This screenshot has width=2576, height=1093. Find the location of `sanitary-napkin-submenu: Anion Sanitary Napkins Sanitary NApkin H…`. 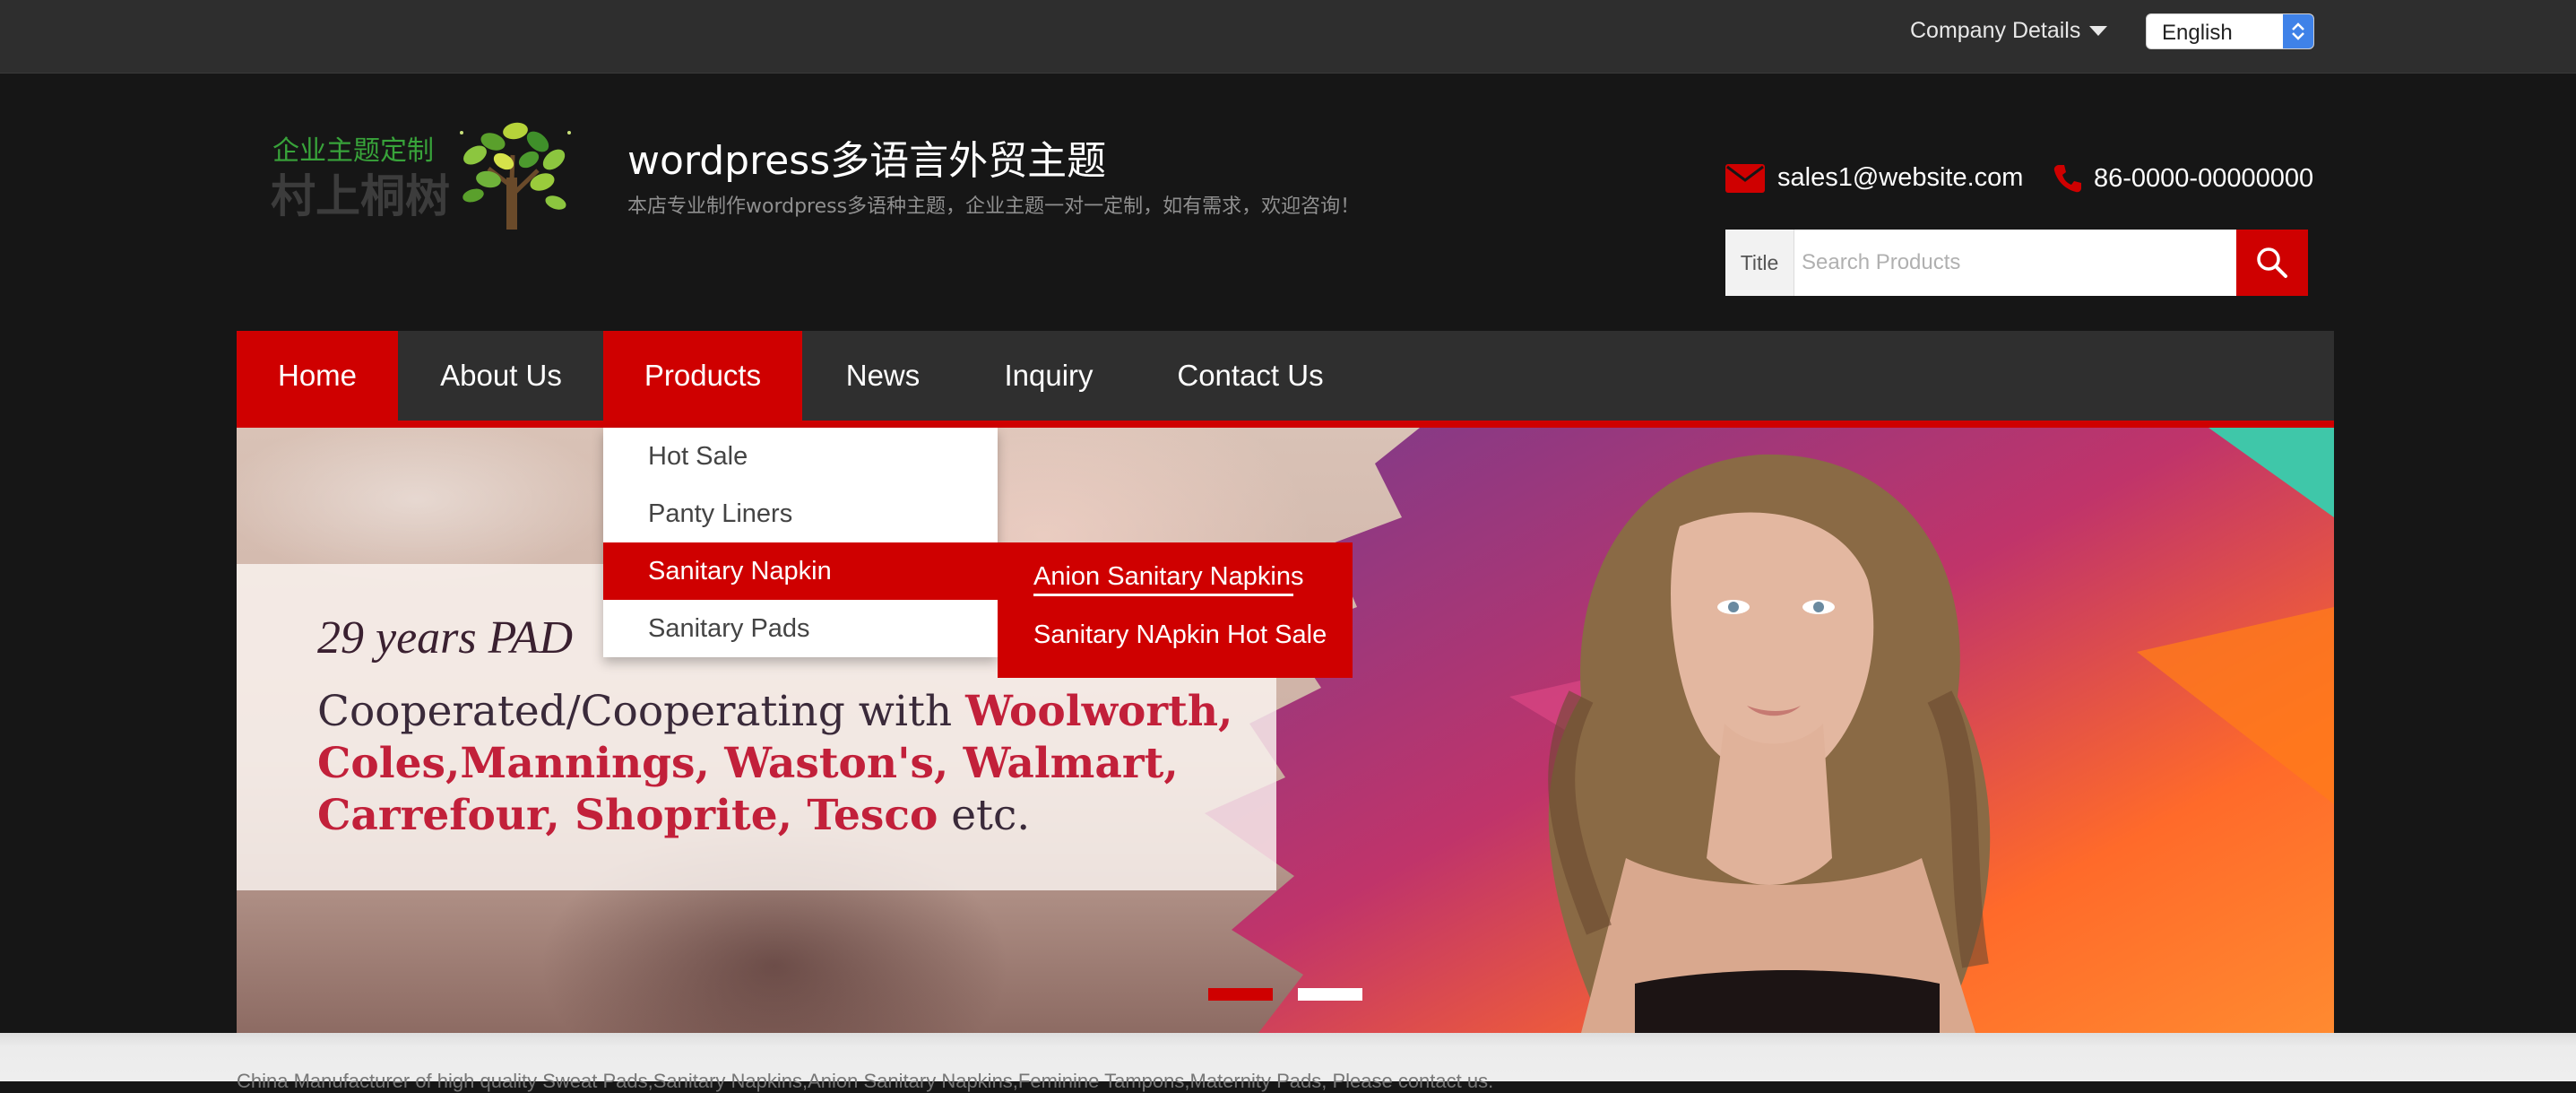

sanitary-napkin-submenu: Anion Sanitary Napkins Sanitary NApkin H… is located at coordinates (1175, 610).